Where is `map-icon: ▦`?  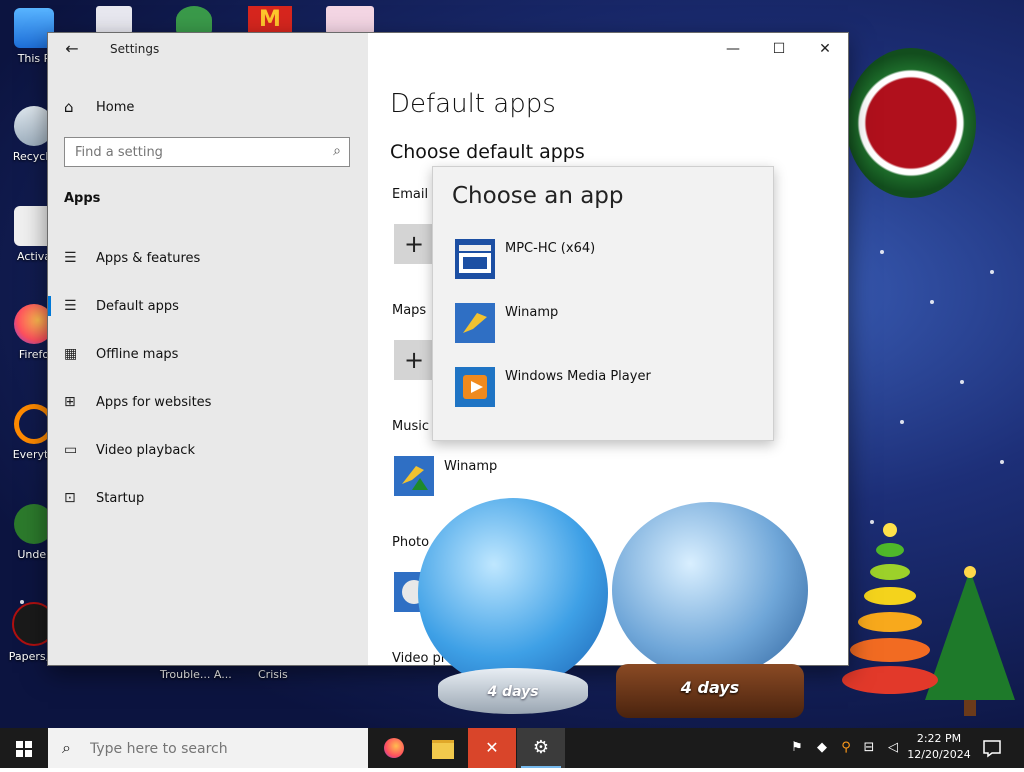
map-icon: ▦ is located at coordinates (71, 354).